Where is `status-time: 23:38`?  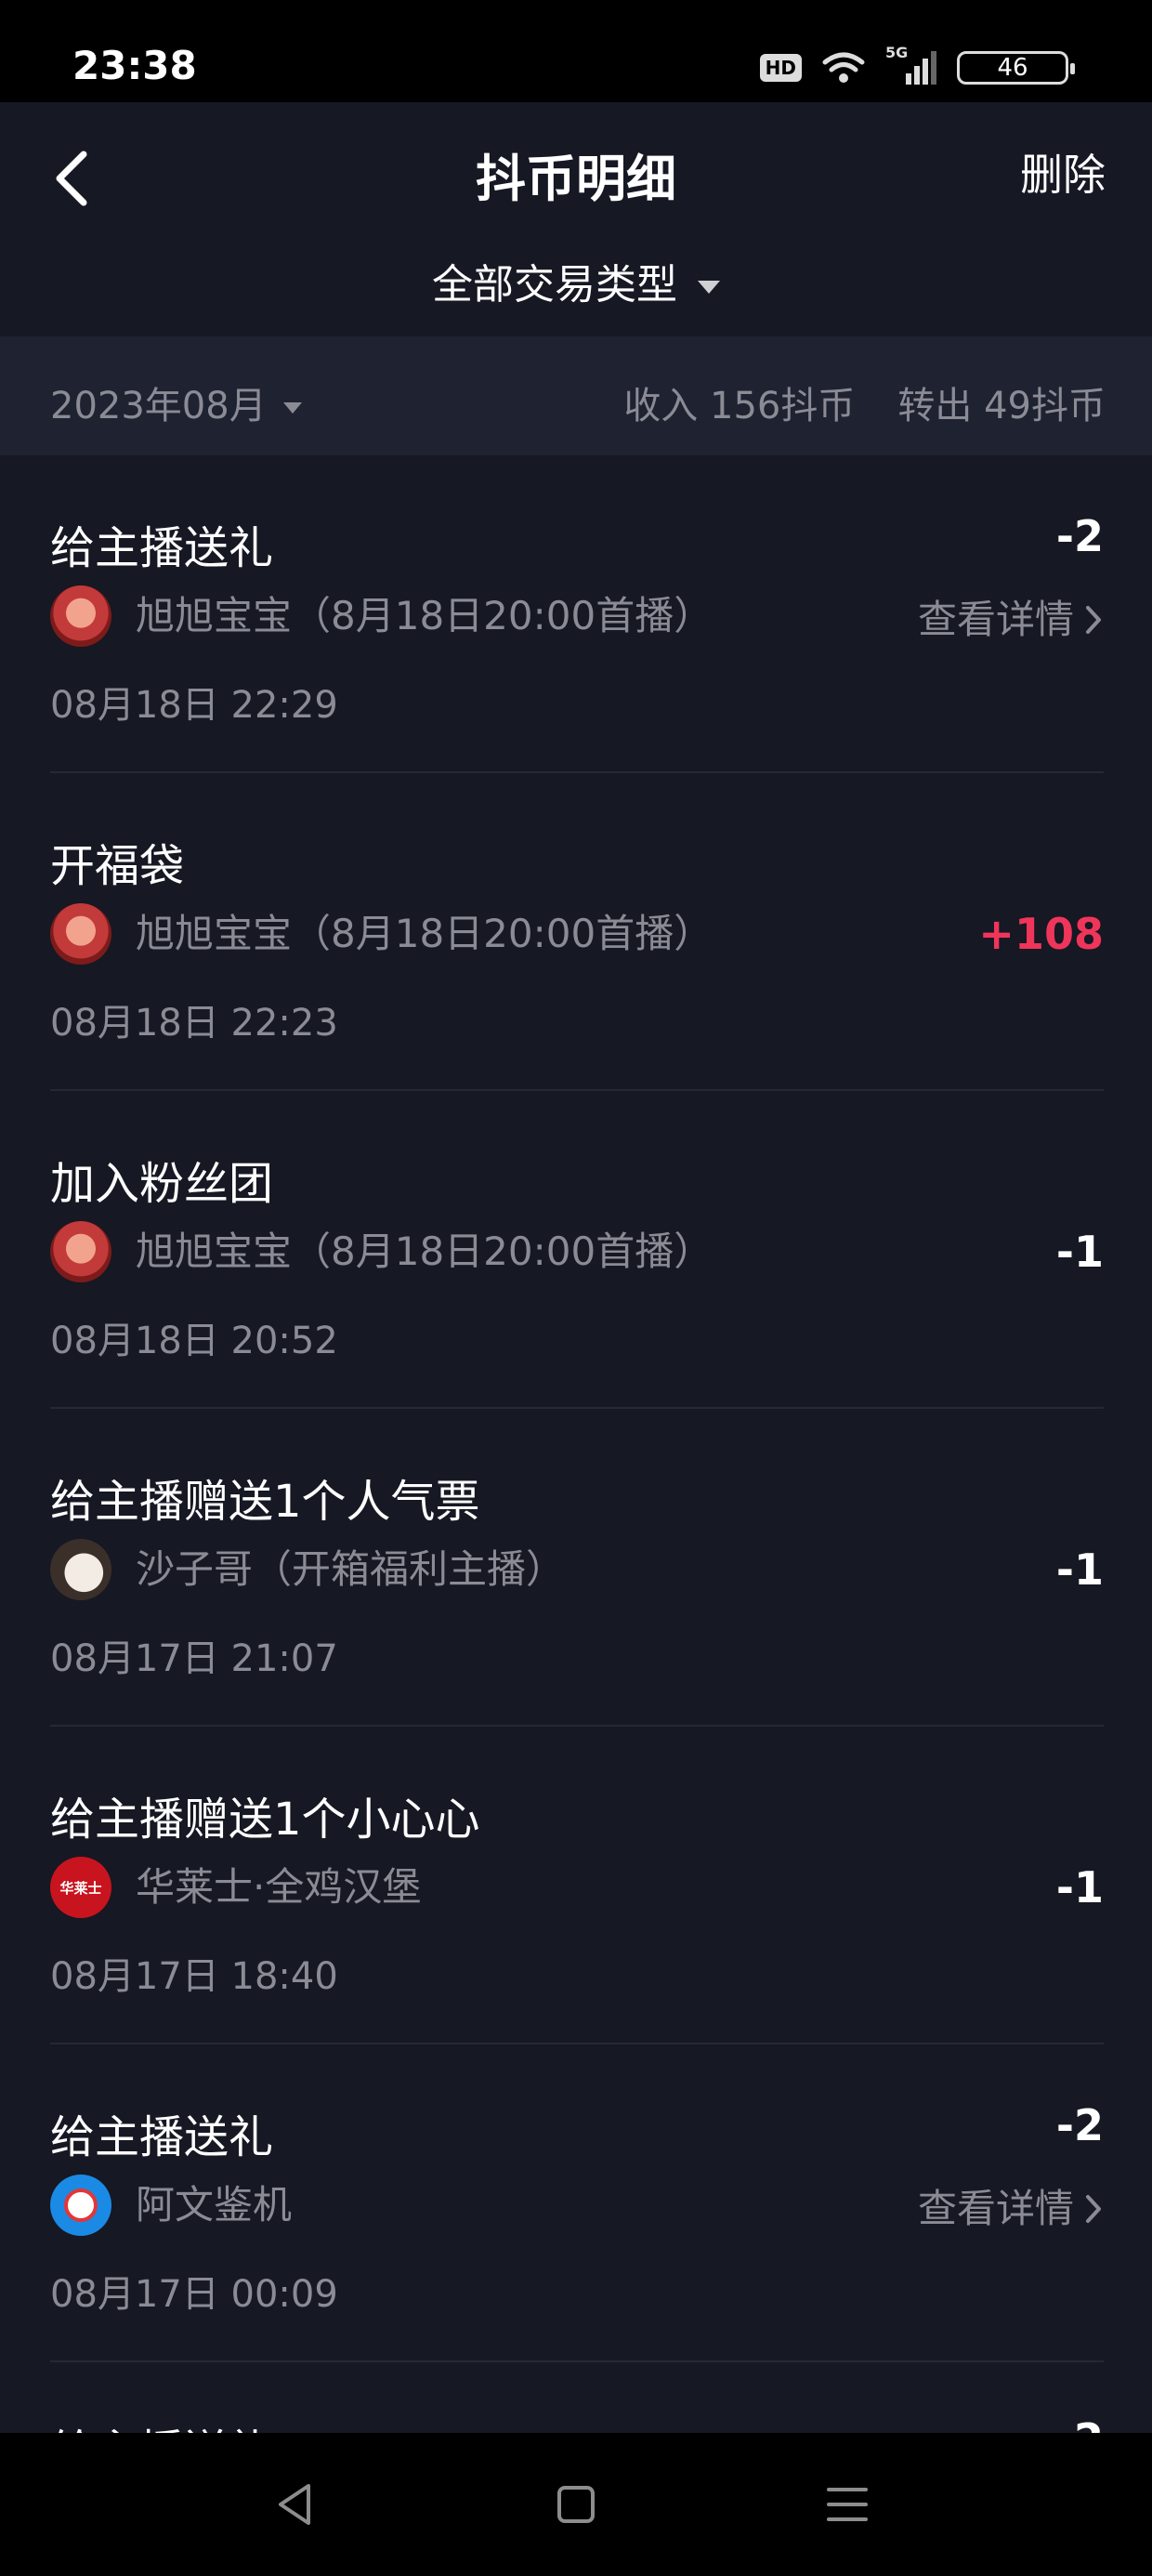 status-time: 23:38 is located at coordinates (134, 65).